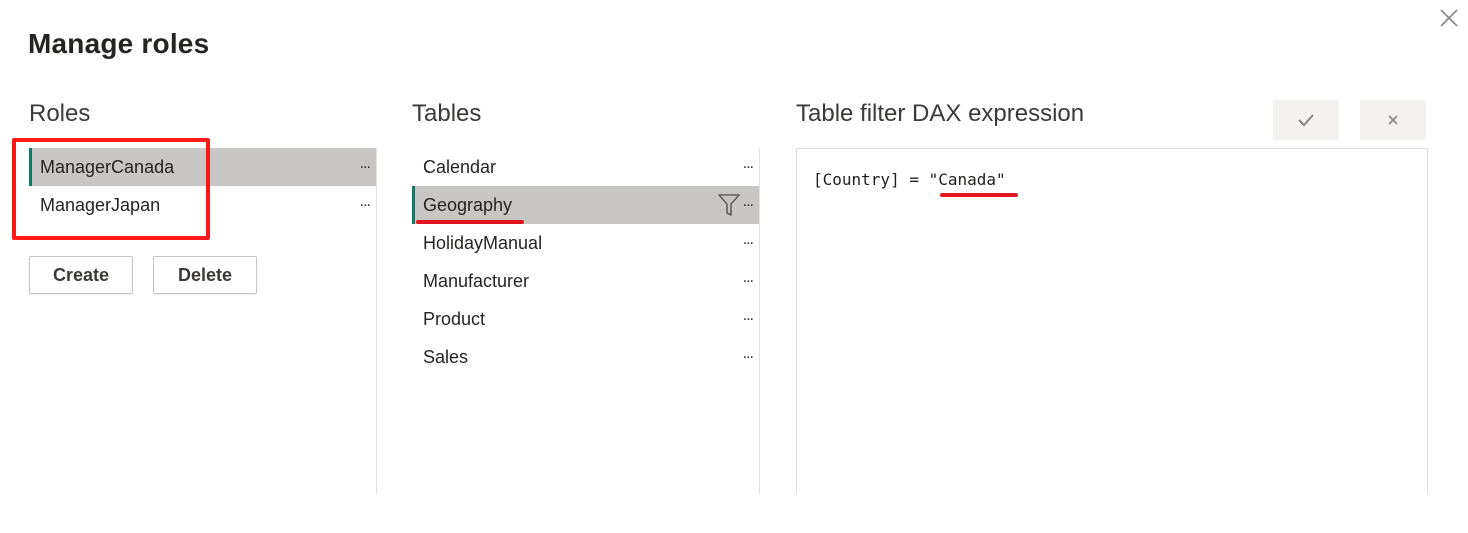 The width and height of the screenshot is (1468, 533). What do you see at coordinates (111, 189) in the screenshot?
I see `annotation-highlight-box` at bounding box center [111, 189].